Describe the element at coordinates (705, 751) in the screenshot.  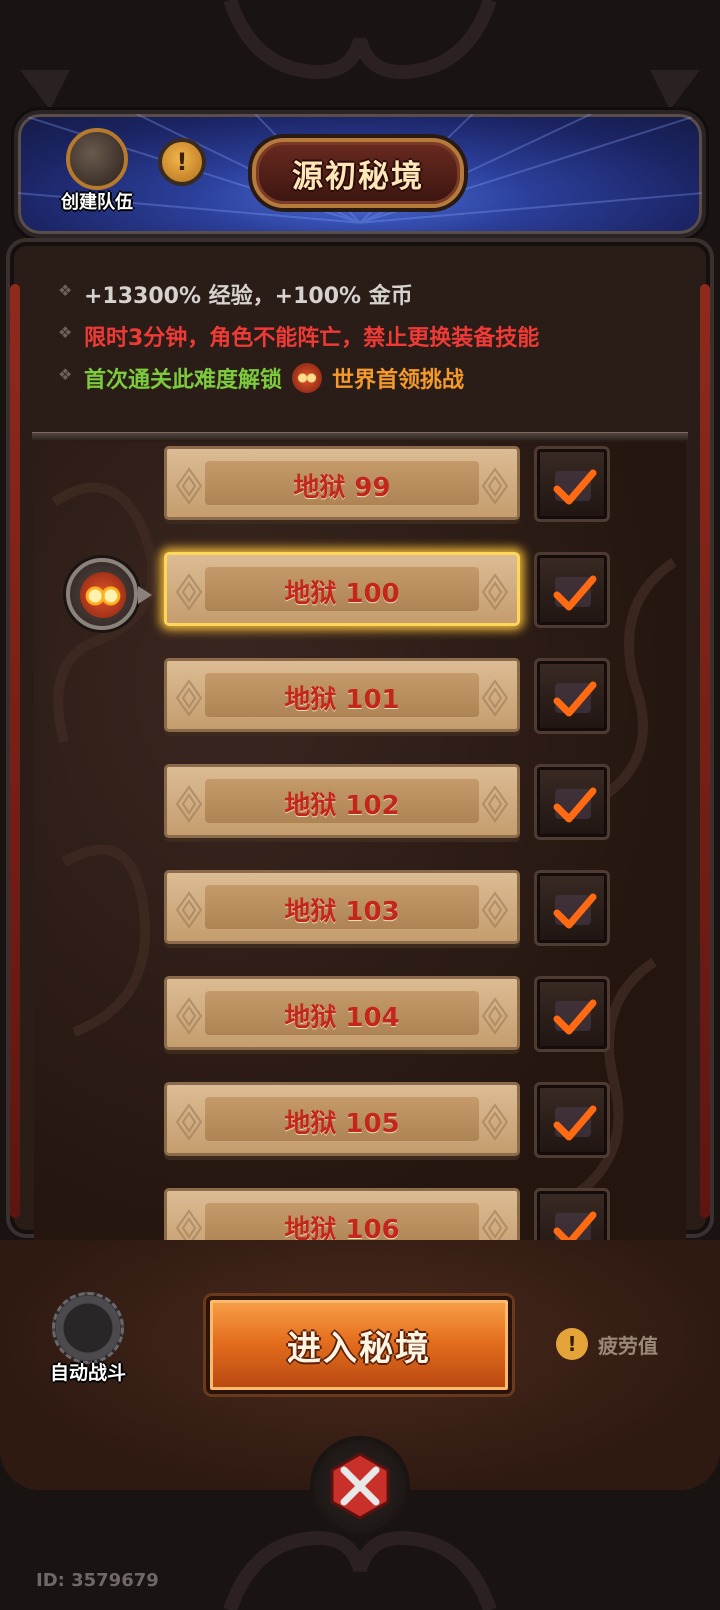
I see `right-rail-decoration` at that location.